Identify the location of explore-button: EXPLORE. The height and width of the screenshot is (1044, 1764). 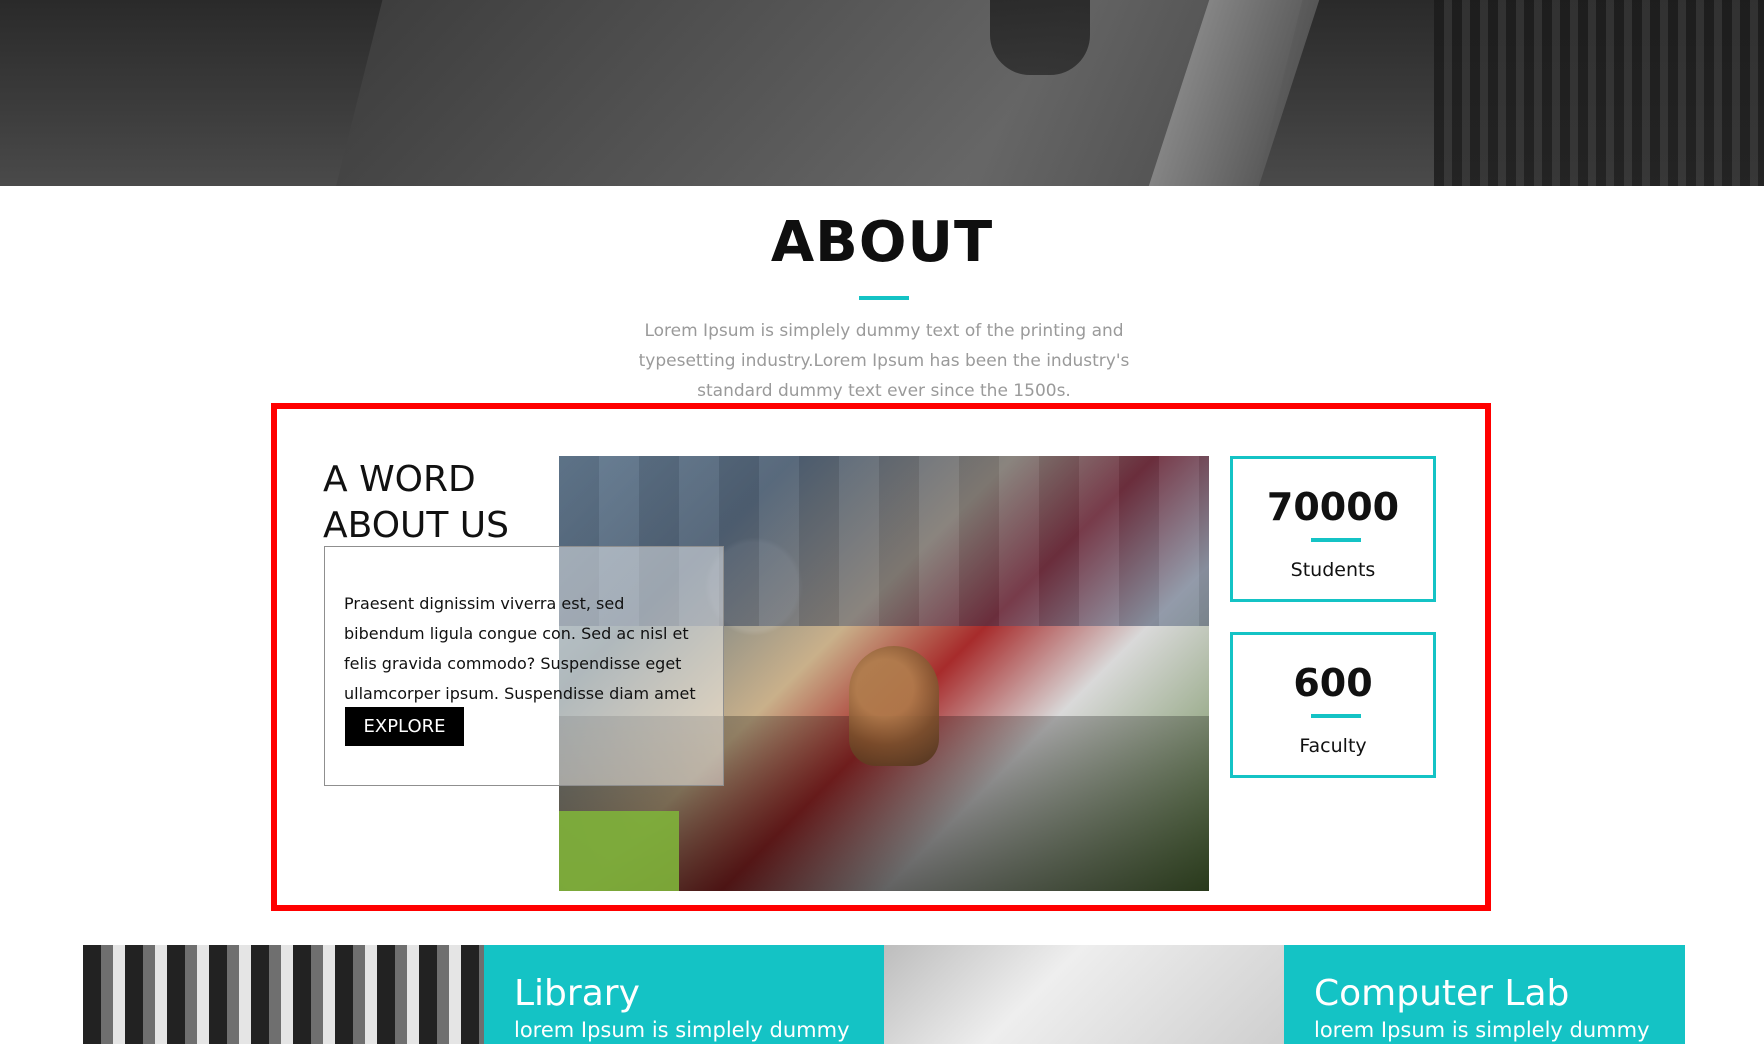
(404, 726).